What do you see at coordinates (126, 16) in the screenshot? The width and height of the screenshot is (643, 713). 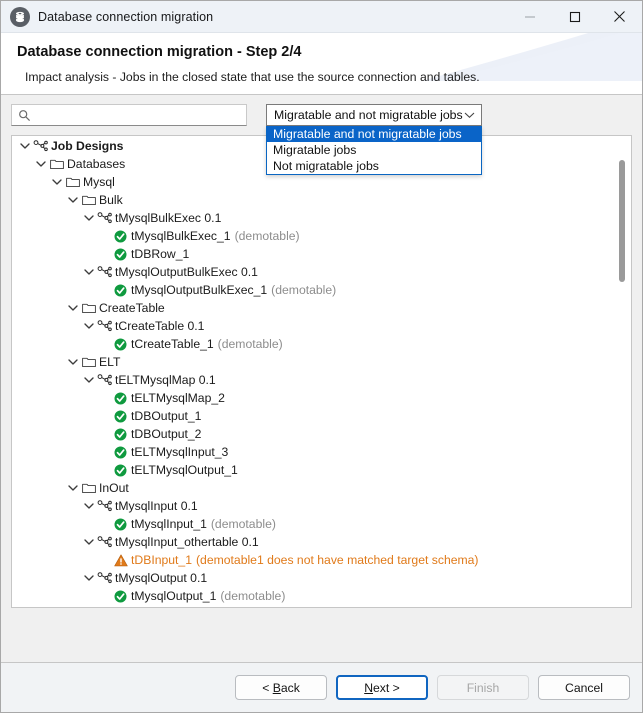 I see `window-title: Database connection migration` at bounding box center [126, 16].